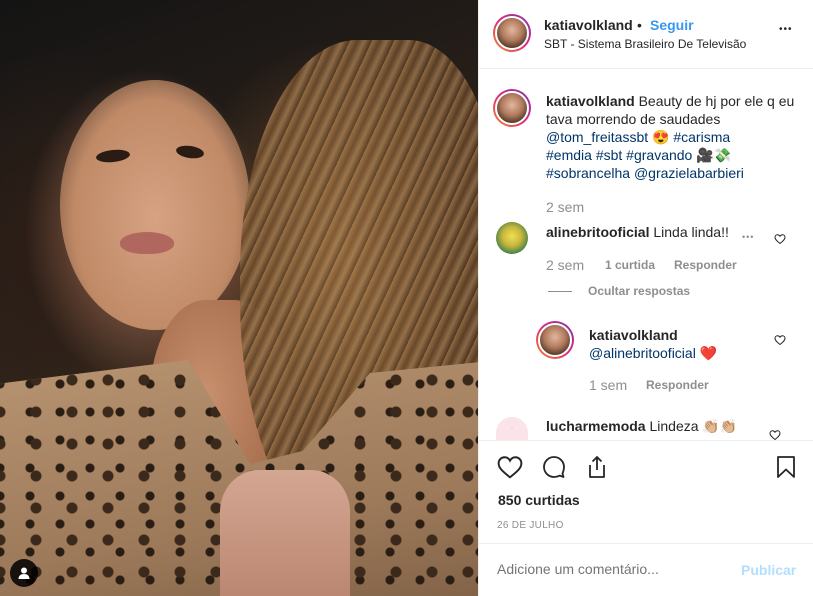 This screenshot has height=596, width=813. Describe the element at coordinates (630, 265) in the screenshot. I see `comment-likes: 1 curtida` at that location.